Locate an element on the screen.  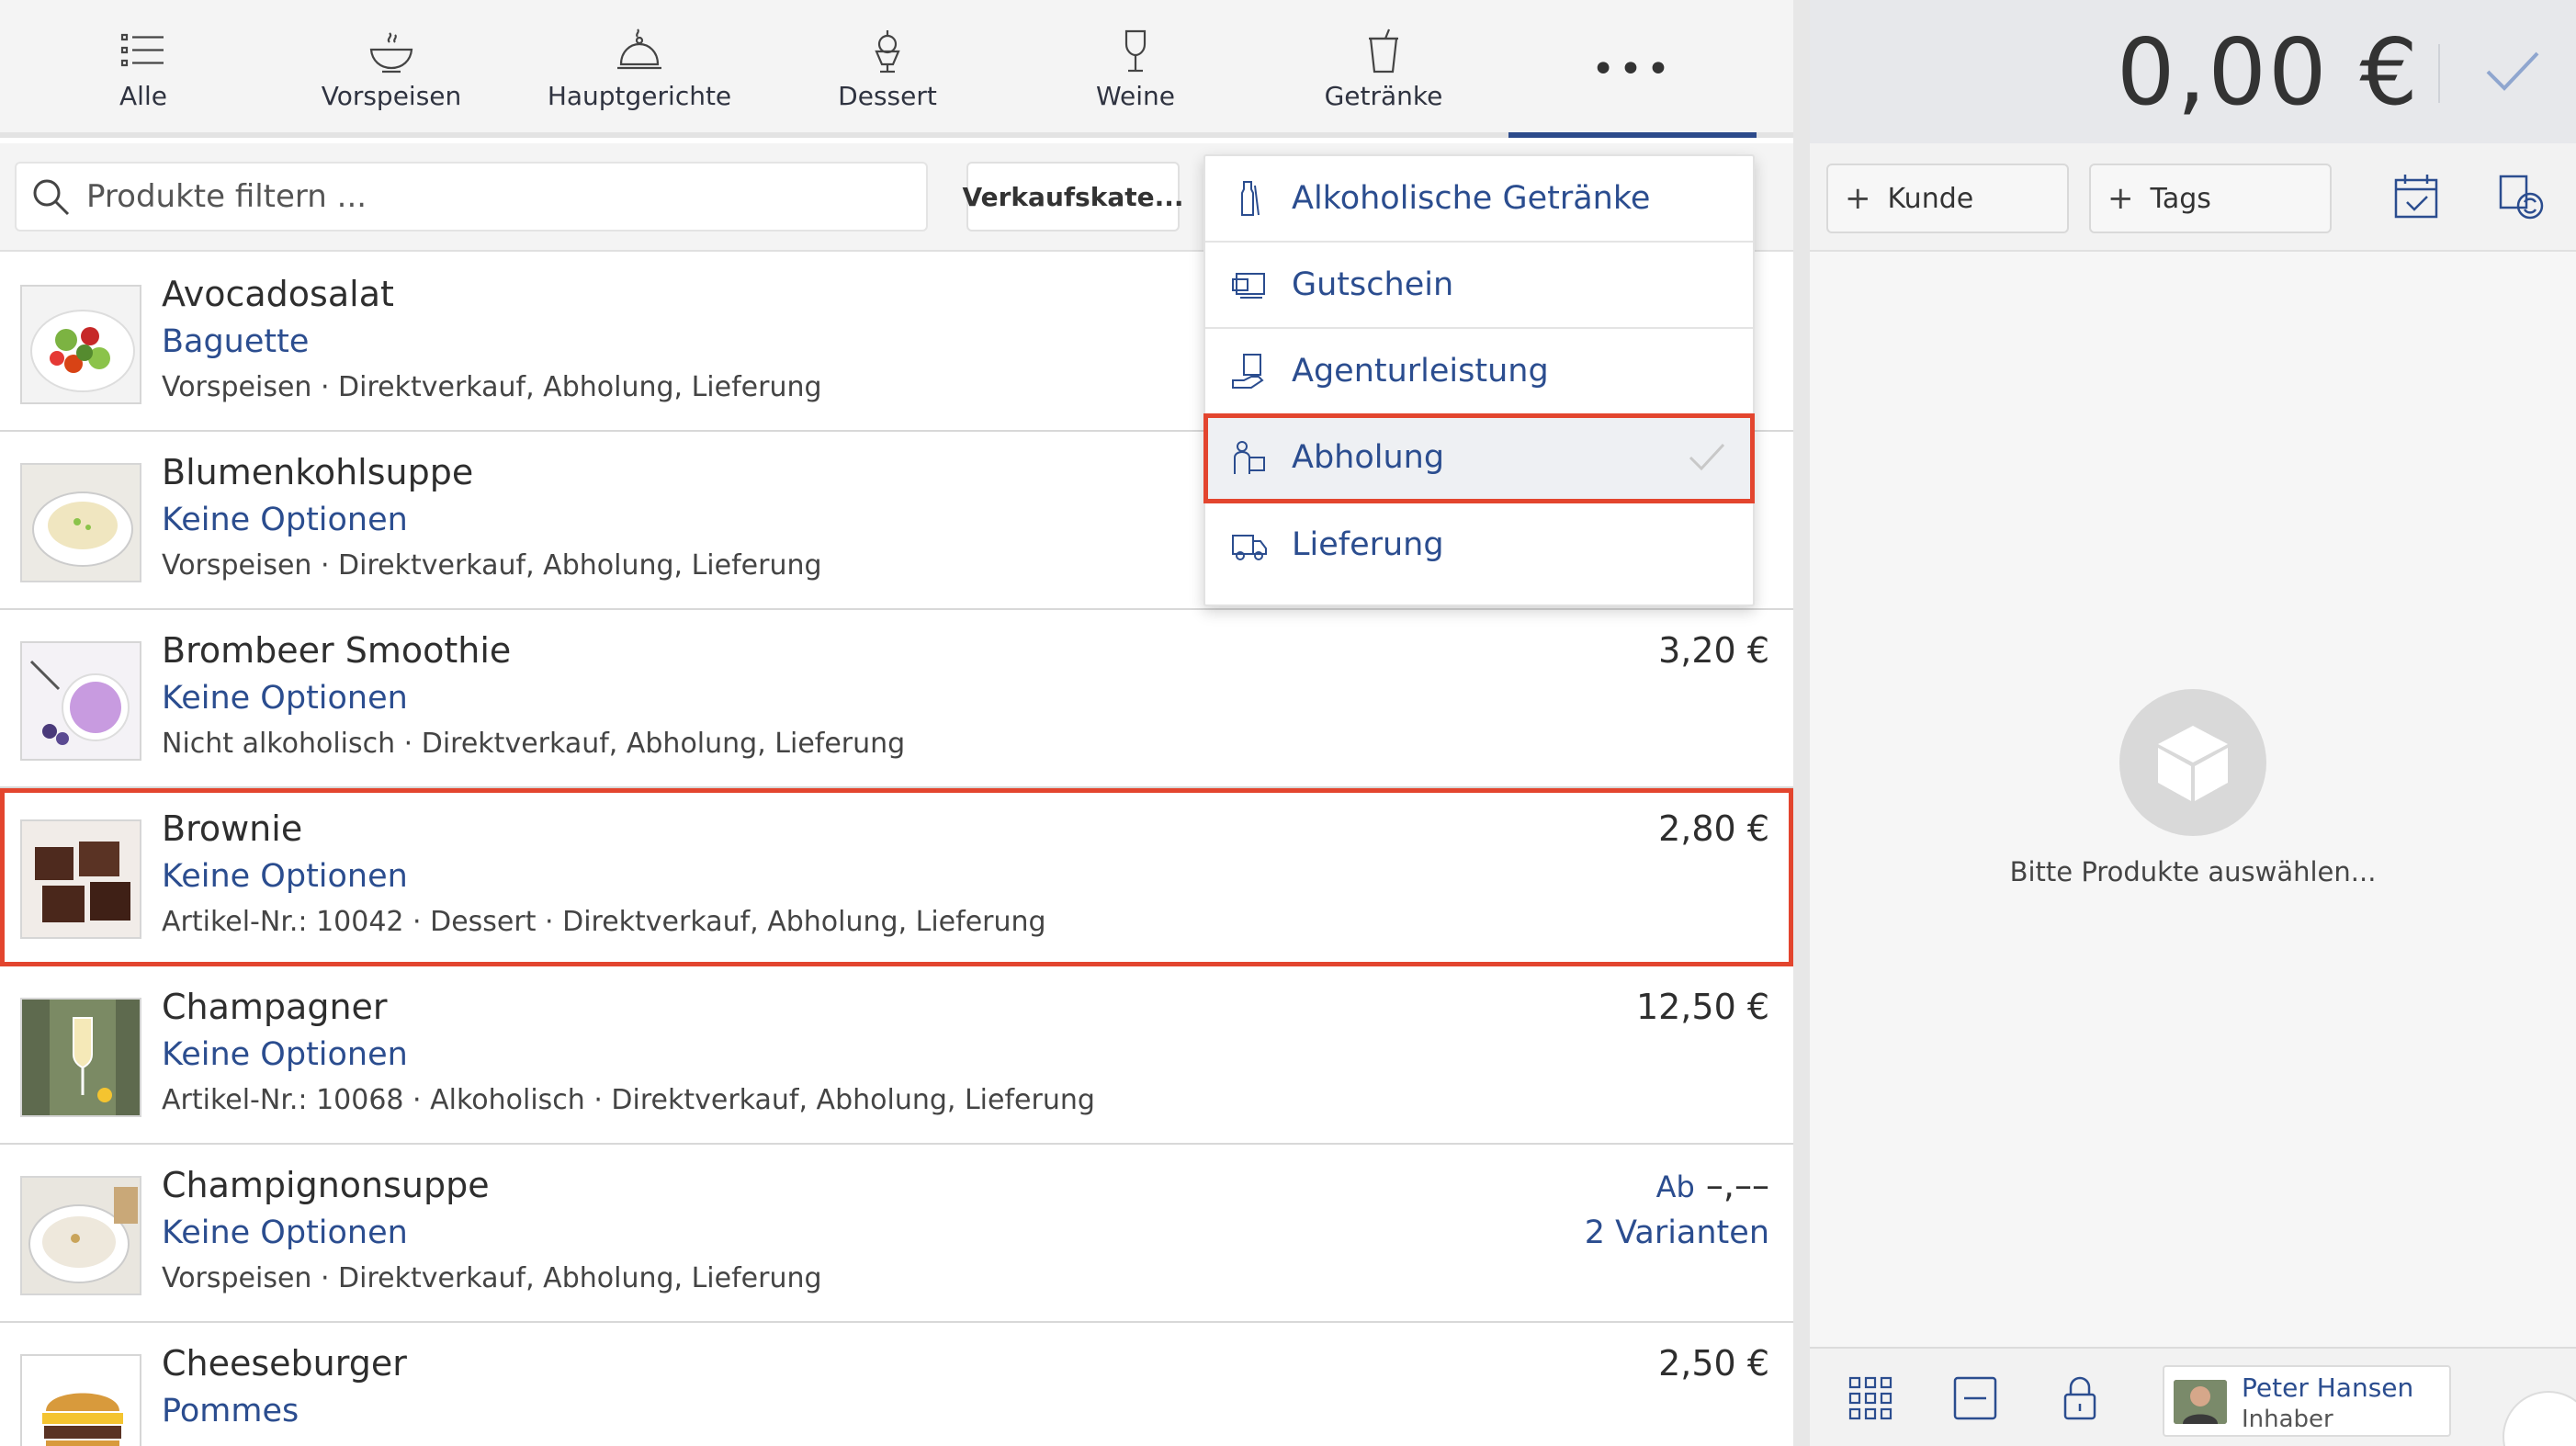
product-variants: 2 Varianten is located at coordinates (1676, 1232).